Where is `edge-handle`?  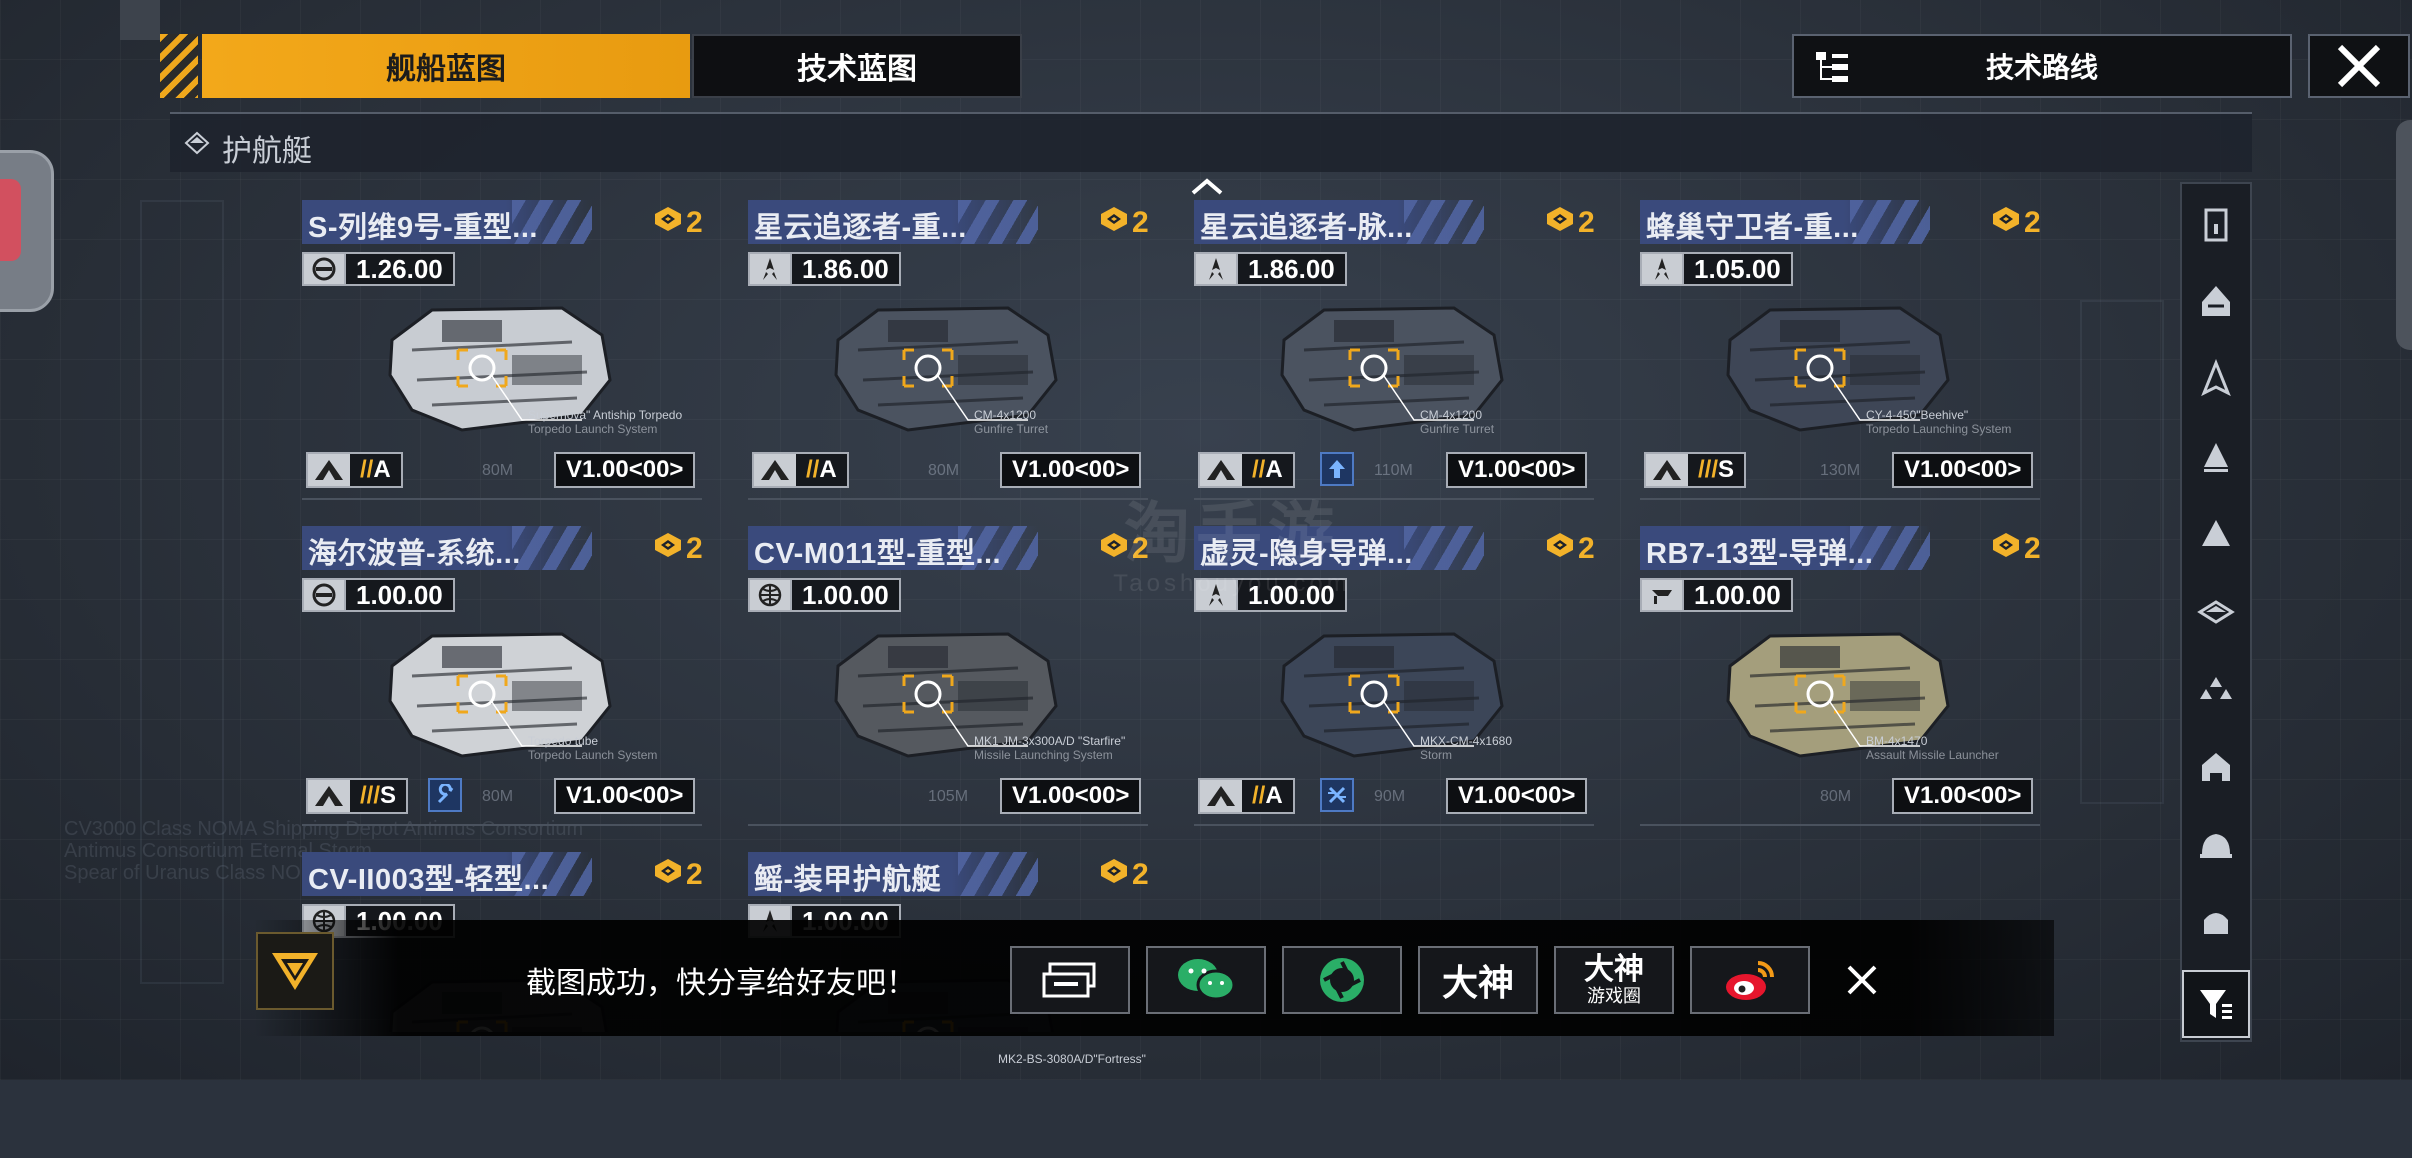
edge-handle is located at coordinates (2404, 235).